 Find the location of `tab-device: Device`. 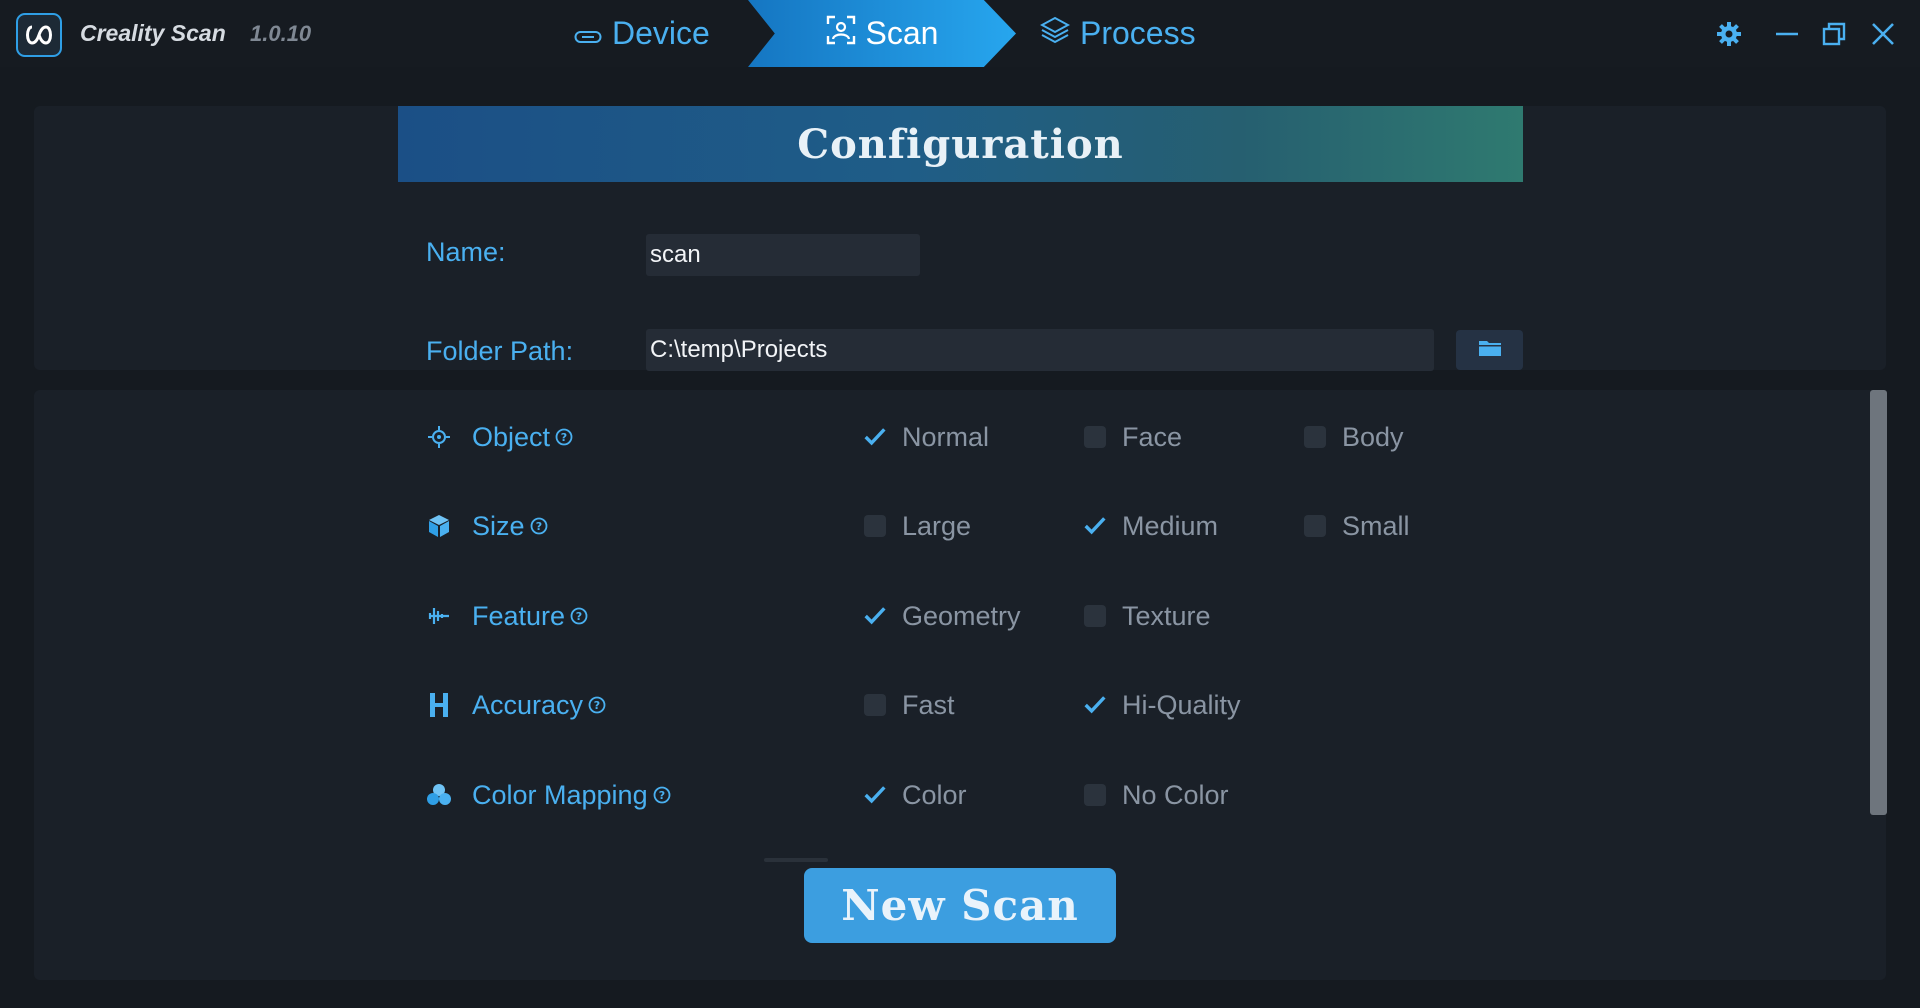

tab-device: Device is located at coordinates (642, 33).